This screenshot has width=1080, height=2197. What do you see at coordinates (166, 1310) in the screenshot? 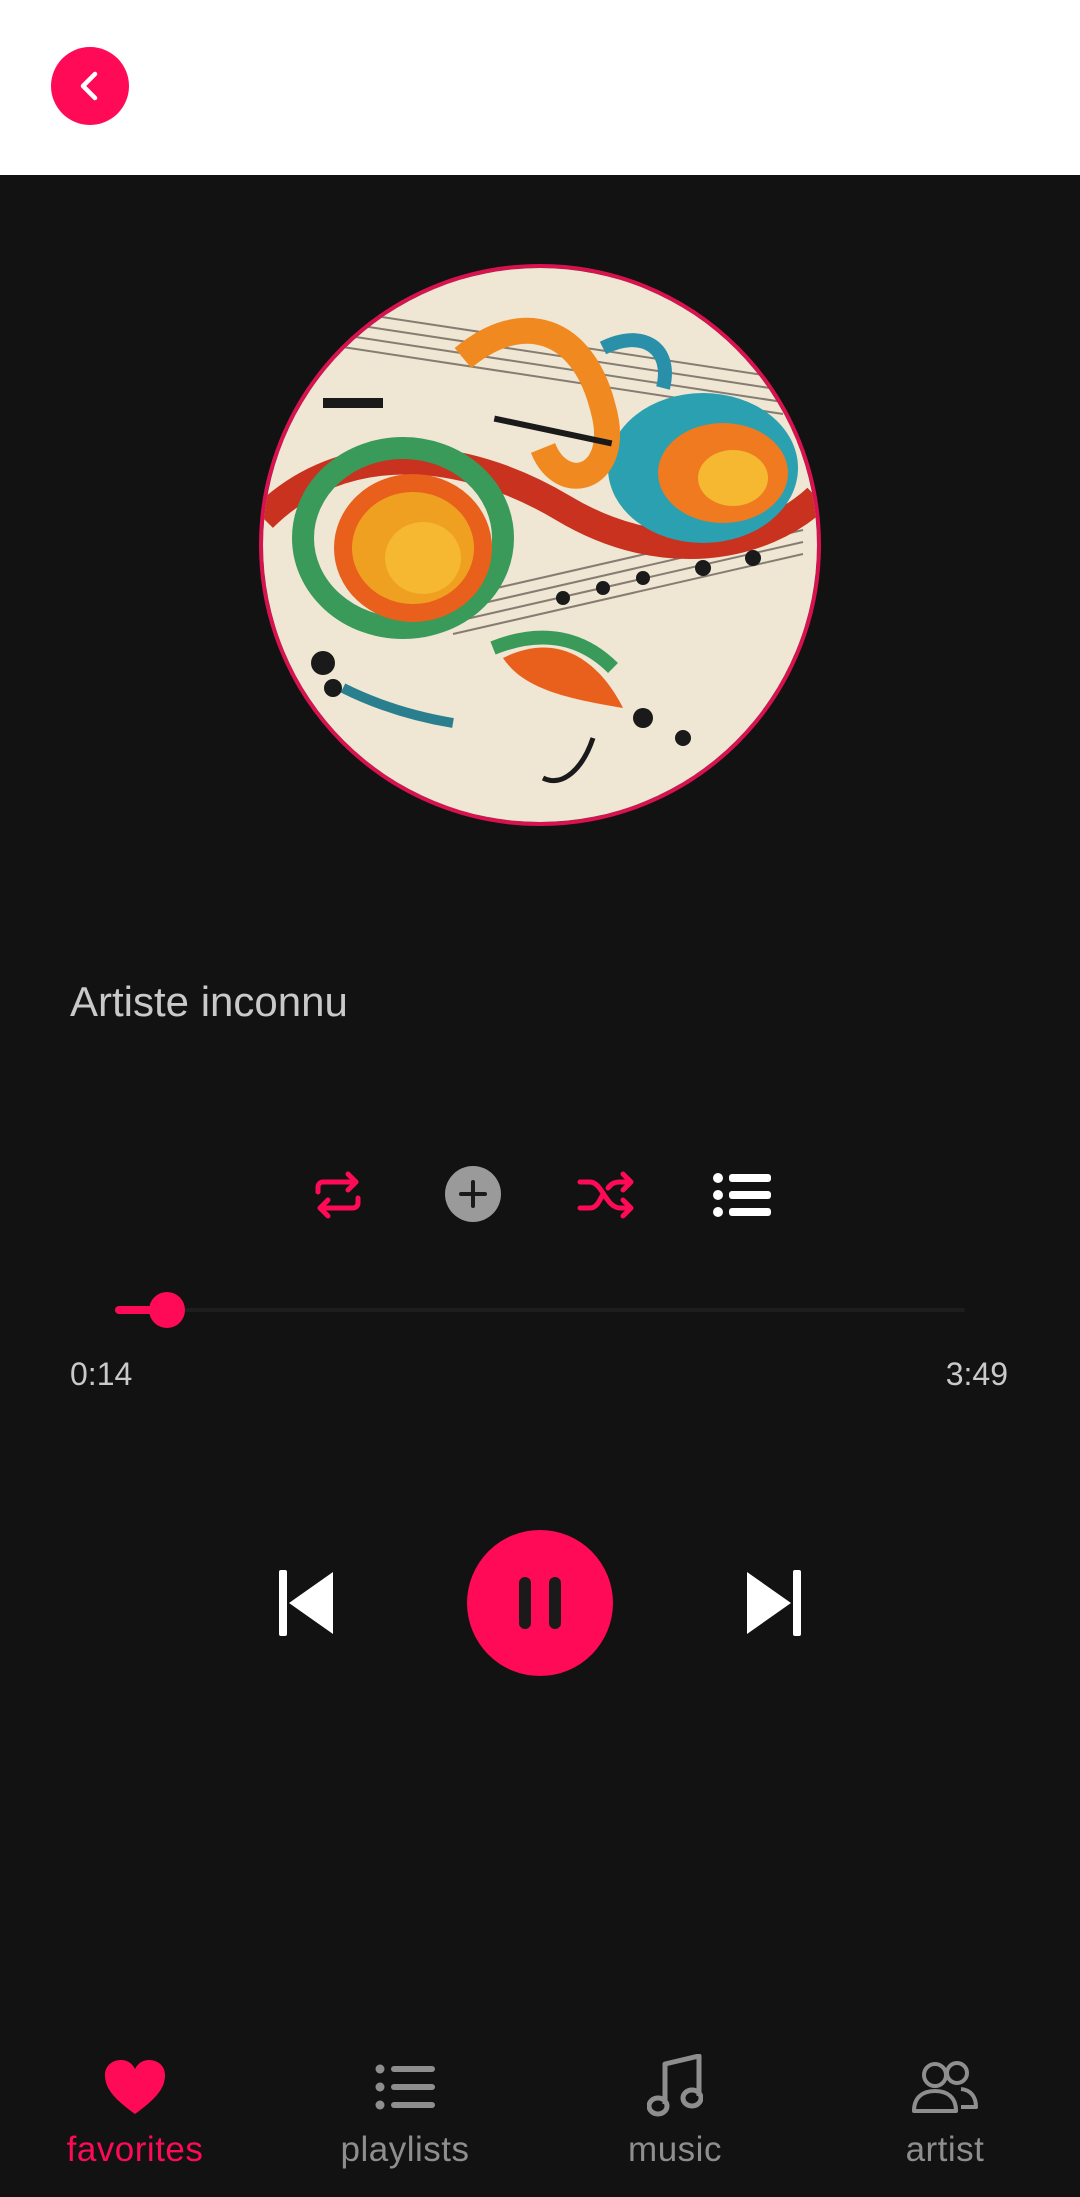
I see `seek-handle` at bounding box center [166, 1310].